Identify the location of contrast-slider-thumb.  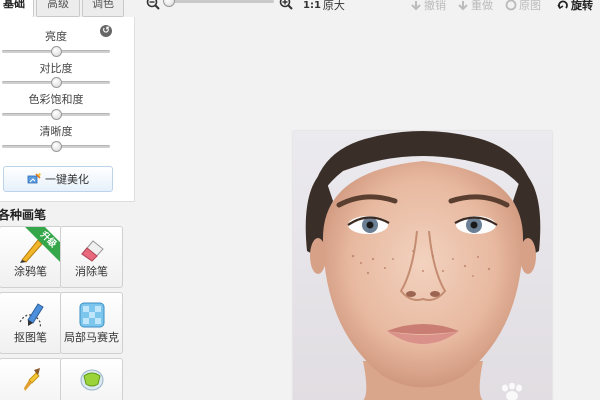
(56, 82).